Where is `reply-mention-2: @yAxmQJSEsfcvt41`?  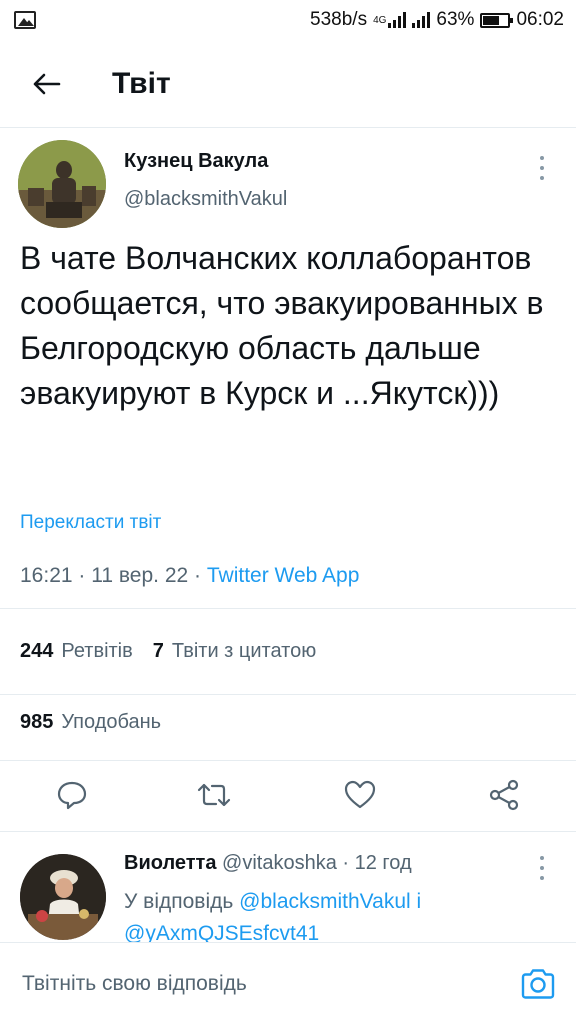
reply-mention-2: @yAxmQJSEsfcvt41 is located at coordinates (221, 932).